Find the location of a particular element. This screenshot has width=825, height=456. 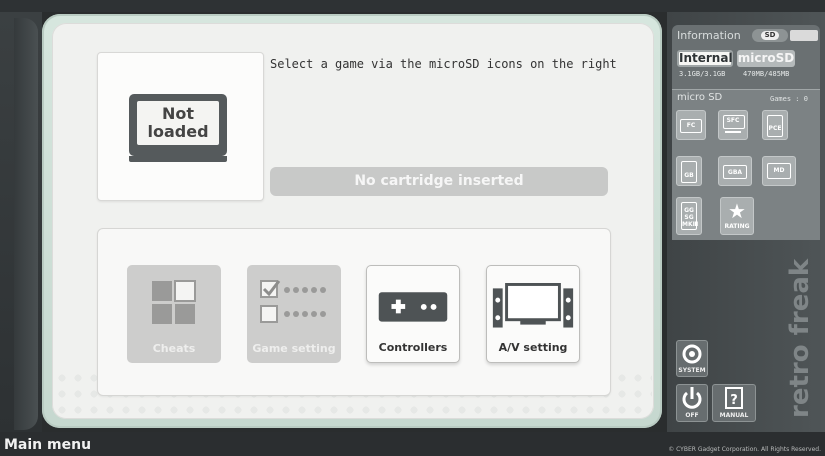

system-fc-label: FC is located at coordinates (691, 125).